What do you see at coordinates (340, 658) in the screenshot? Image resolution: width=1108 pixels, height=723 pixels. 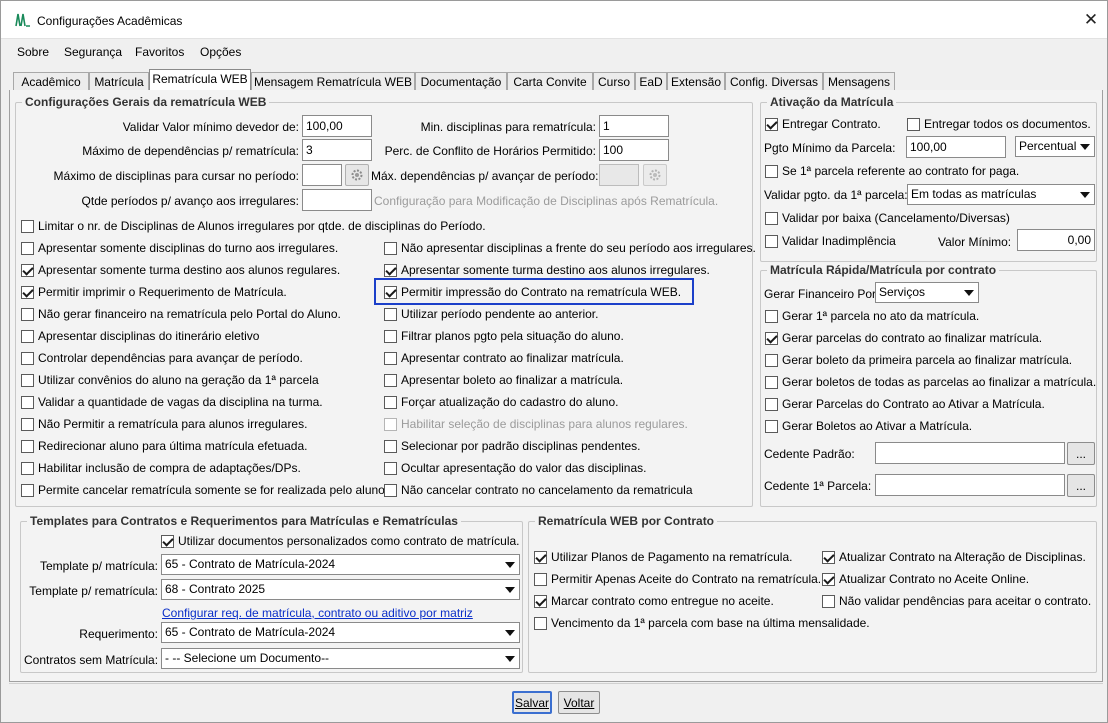 I see `contracts-without-enrollment-select: - -- Selecione um Documento--` at bounding box center [340, 658].